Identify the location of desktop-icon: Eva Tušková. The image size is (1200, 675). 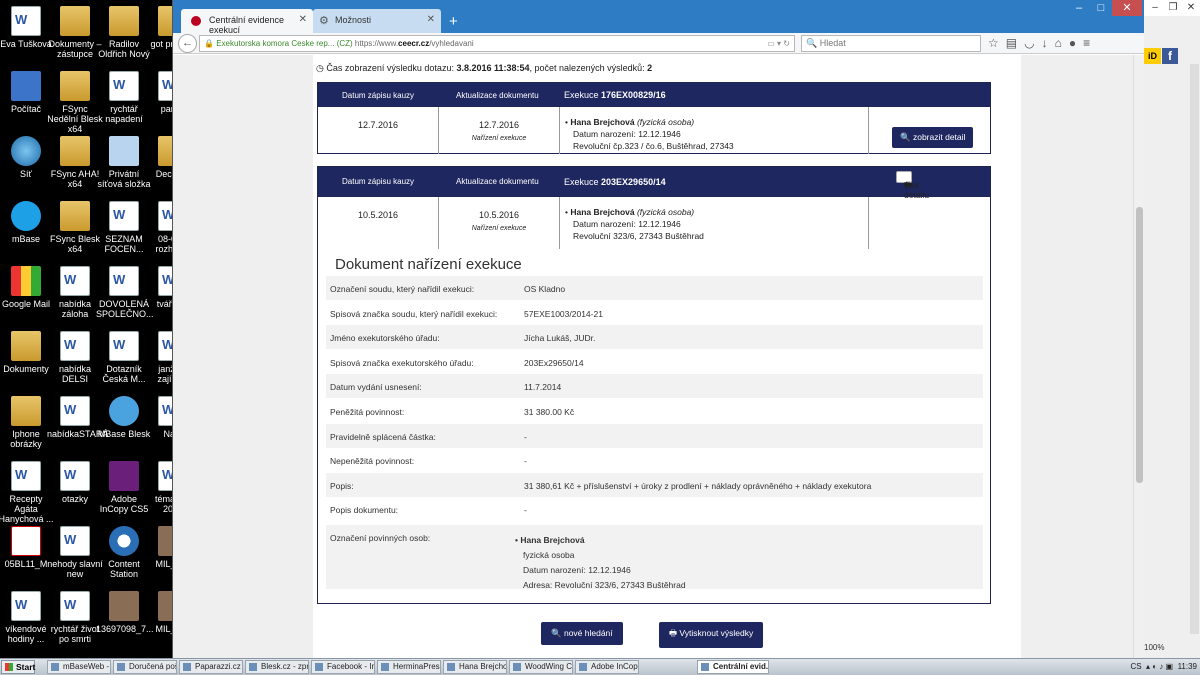
(27, 35).